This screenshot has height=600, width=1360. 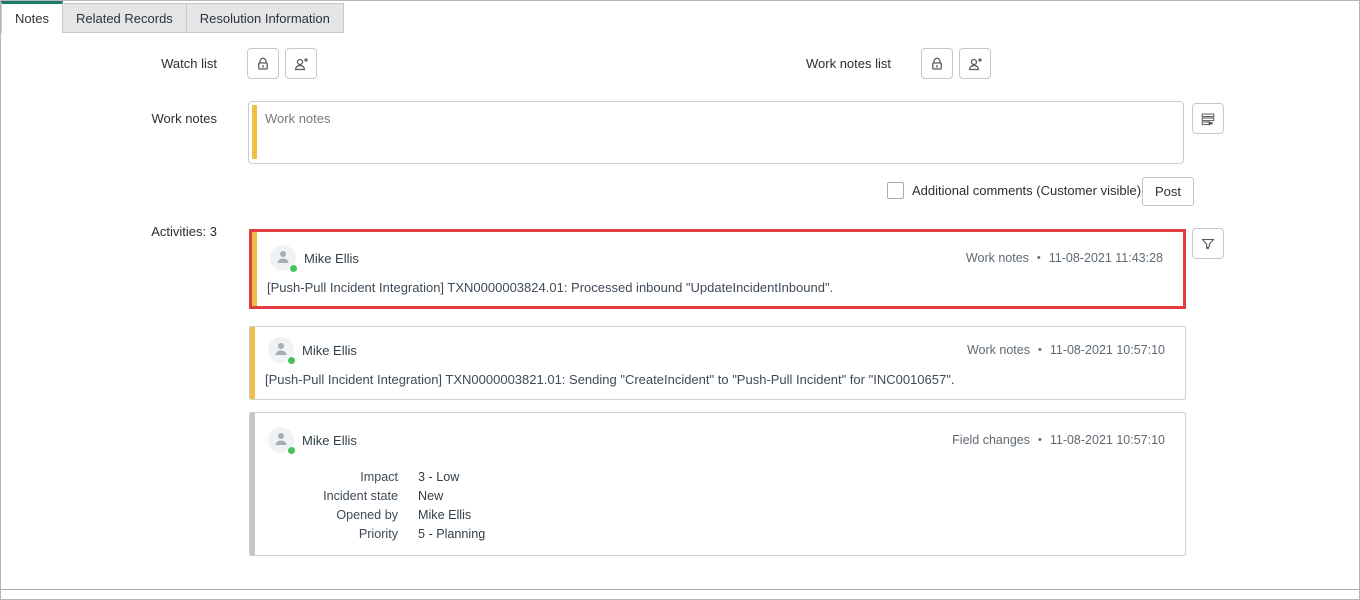 I want to click on activity-meta: Work notes • 11-08-2021 10:57:10, so click(x=1066, y=350).